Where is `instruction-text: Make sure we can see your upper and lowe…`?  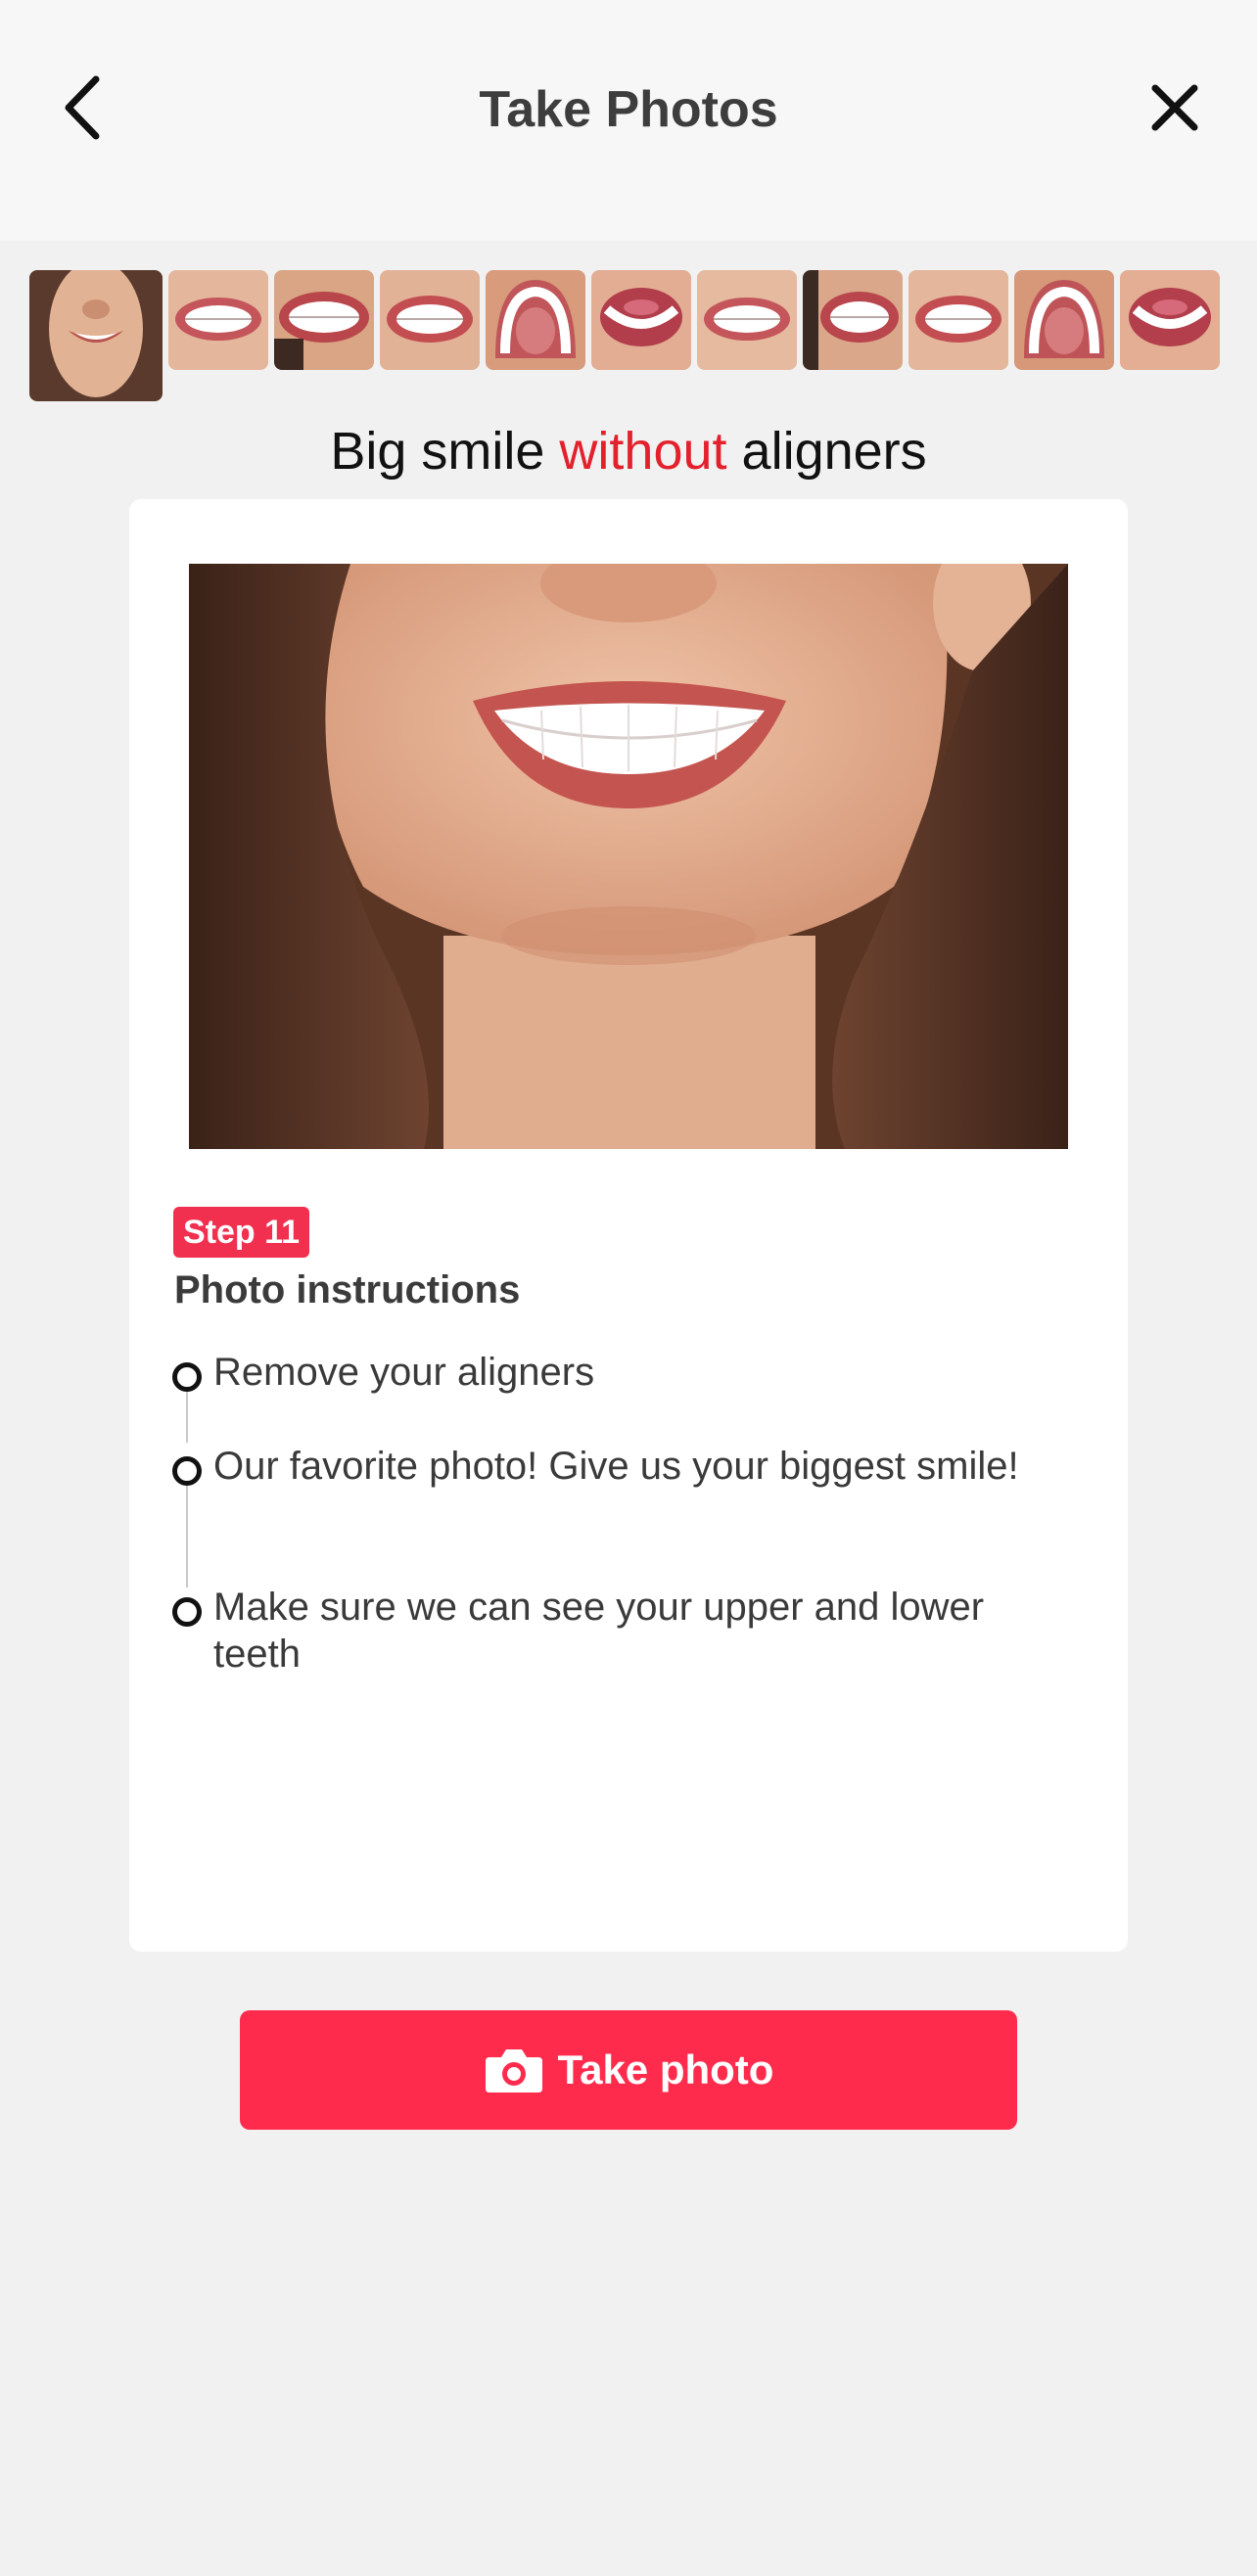
instruction-text: Make sure we can see your upper and lowe… is located at coordinates (599, 1631).